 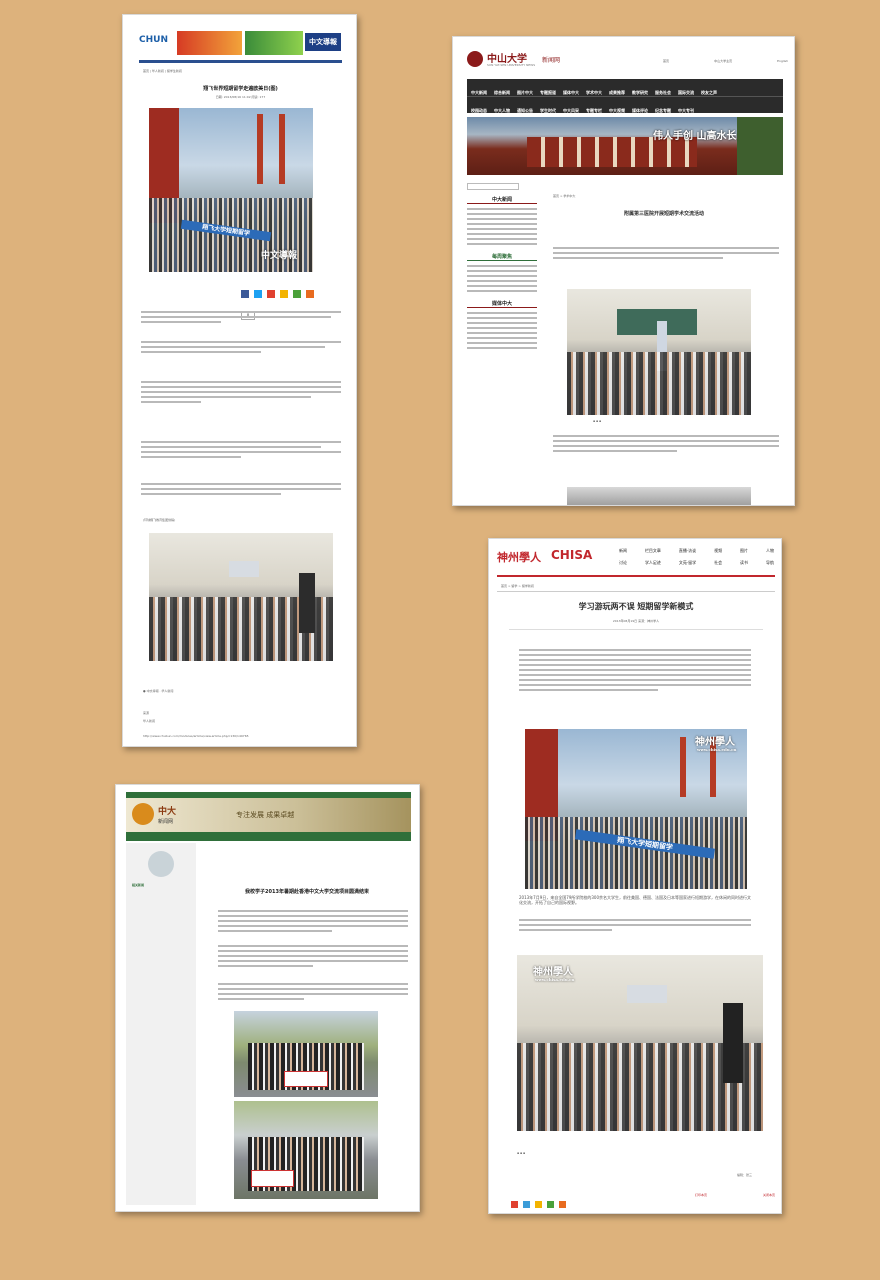 What do you see at coordinates (502, 330) in the screenshot?
I see `sidebar-media-list` at bounding box center [502, 330].